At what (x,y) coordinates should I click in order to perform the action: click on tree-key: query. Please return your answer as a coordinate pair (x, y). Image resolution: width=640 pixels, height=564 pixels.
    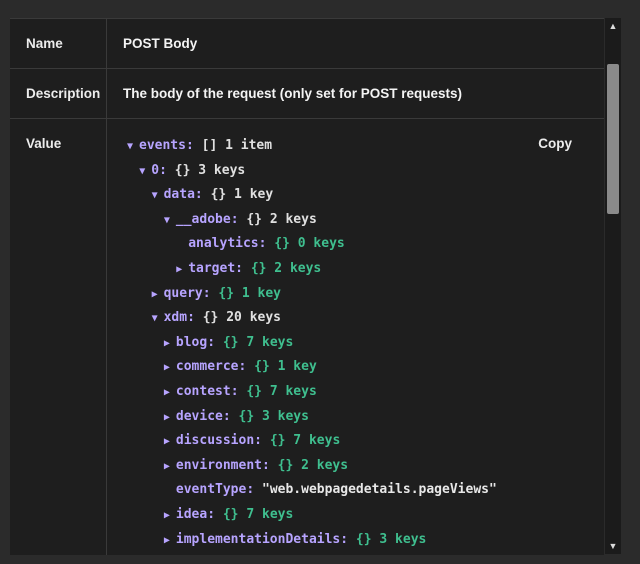
    Looking at the image, I should click on (183, 293).